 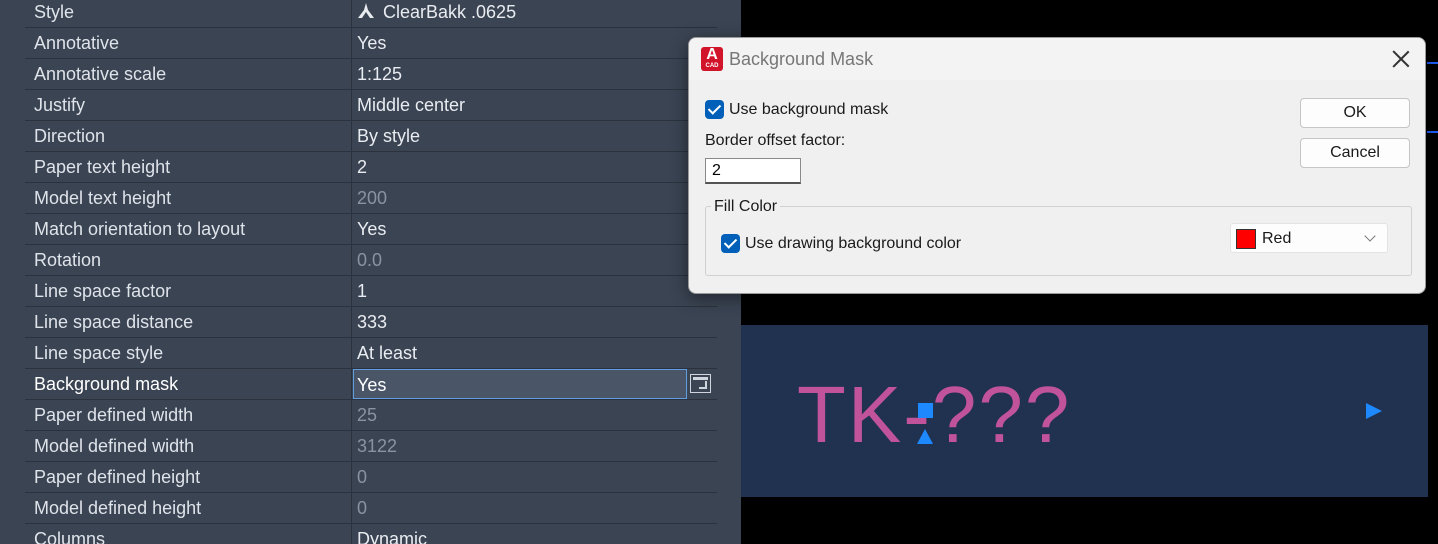 I want to click on open-dialog-icon, so click(x=700, y=383).